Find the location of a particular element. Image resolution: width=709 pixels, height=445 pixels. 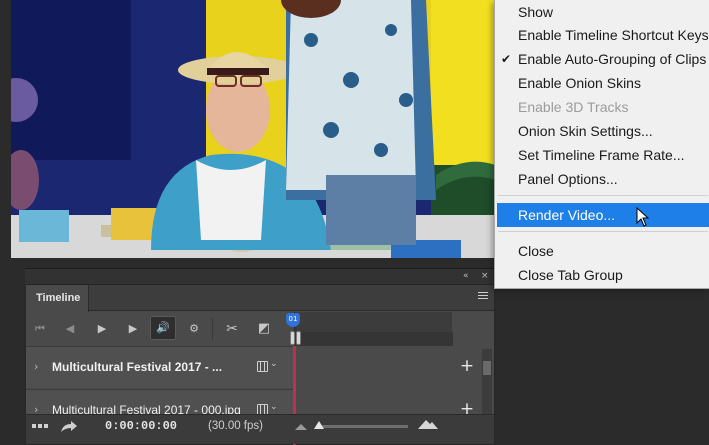

playback-settings-icon: ⚙ is located at coordinates (194, 329).